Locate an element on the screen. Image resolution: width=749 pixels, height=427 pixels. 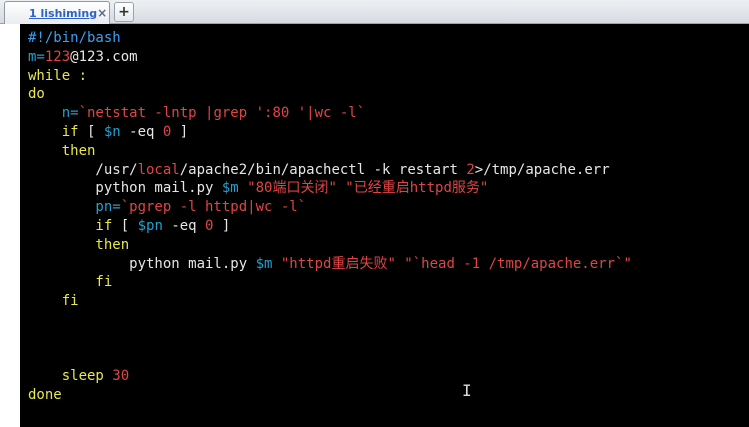
tab-lishiming: 1 lishiming × is located at coordinates (57, 12).